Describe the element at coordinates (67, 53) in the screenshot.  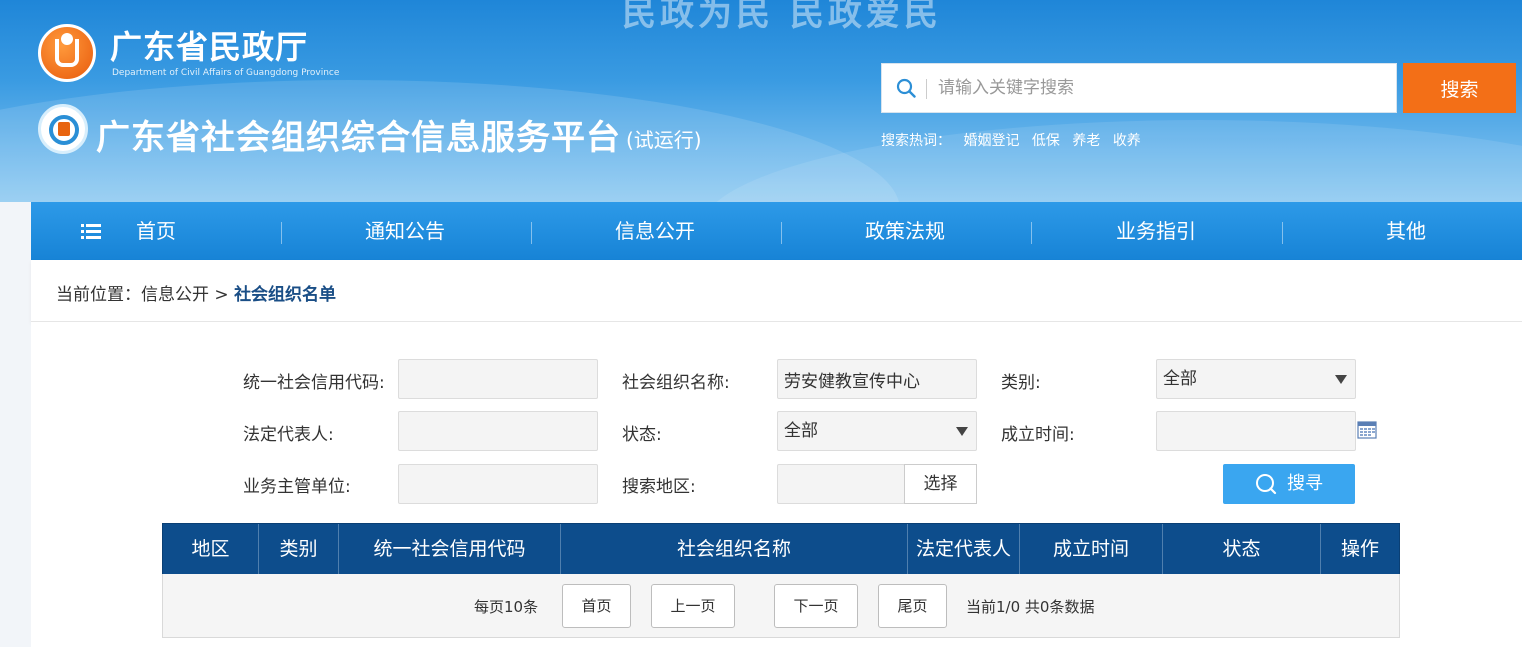
I see `dept-logo-icon` at that location.